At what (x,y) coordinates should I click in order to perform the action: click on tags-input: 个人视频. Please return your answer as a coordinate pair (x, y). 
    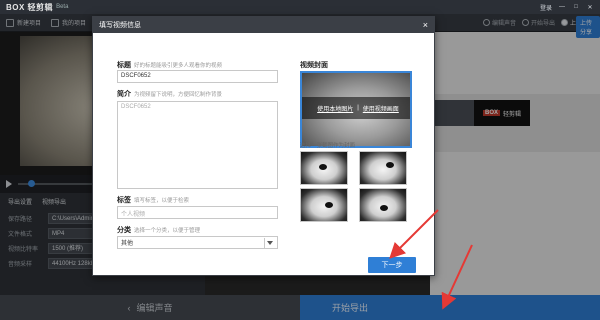
    Looking at the image, I should click on (197, 212).